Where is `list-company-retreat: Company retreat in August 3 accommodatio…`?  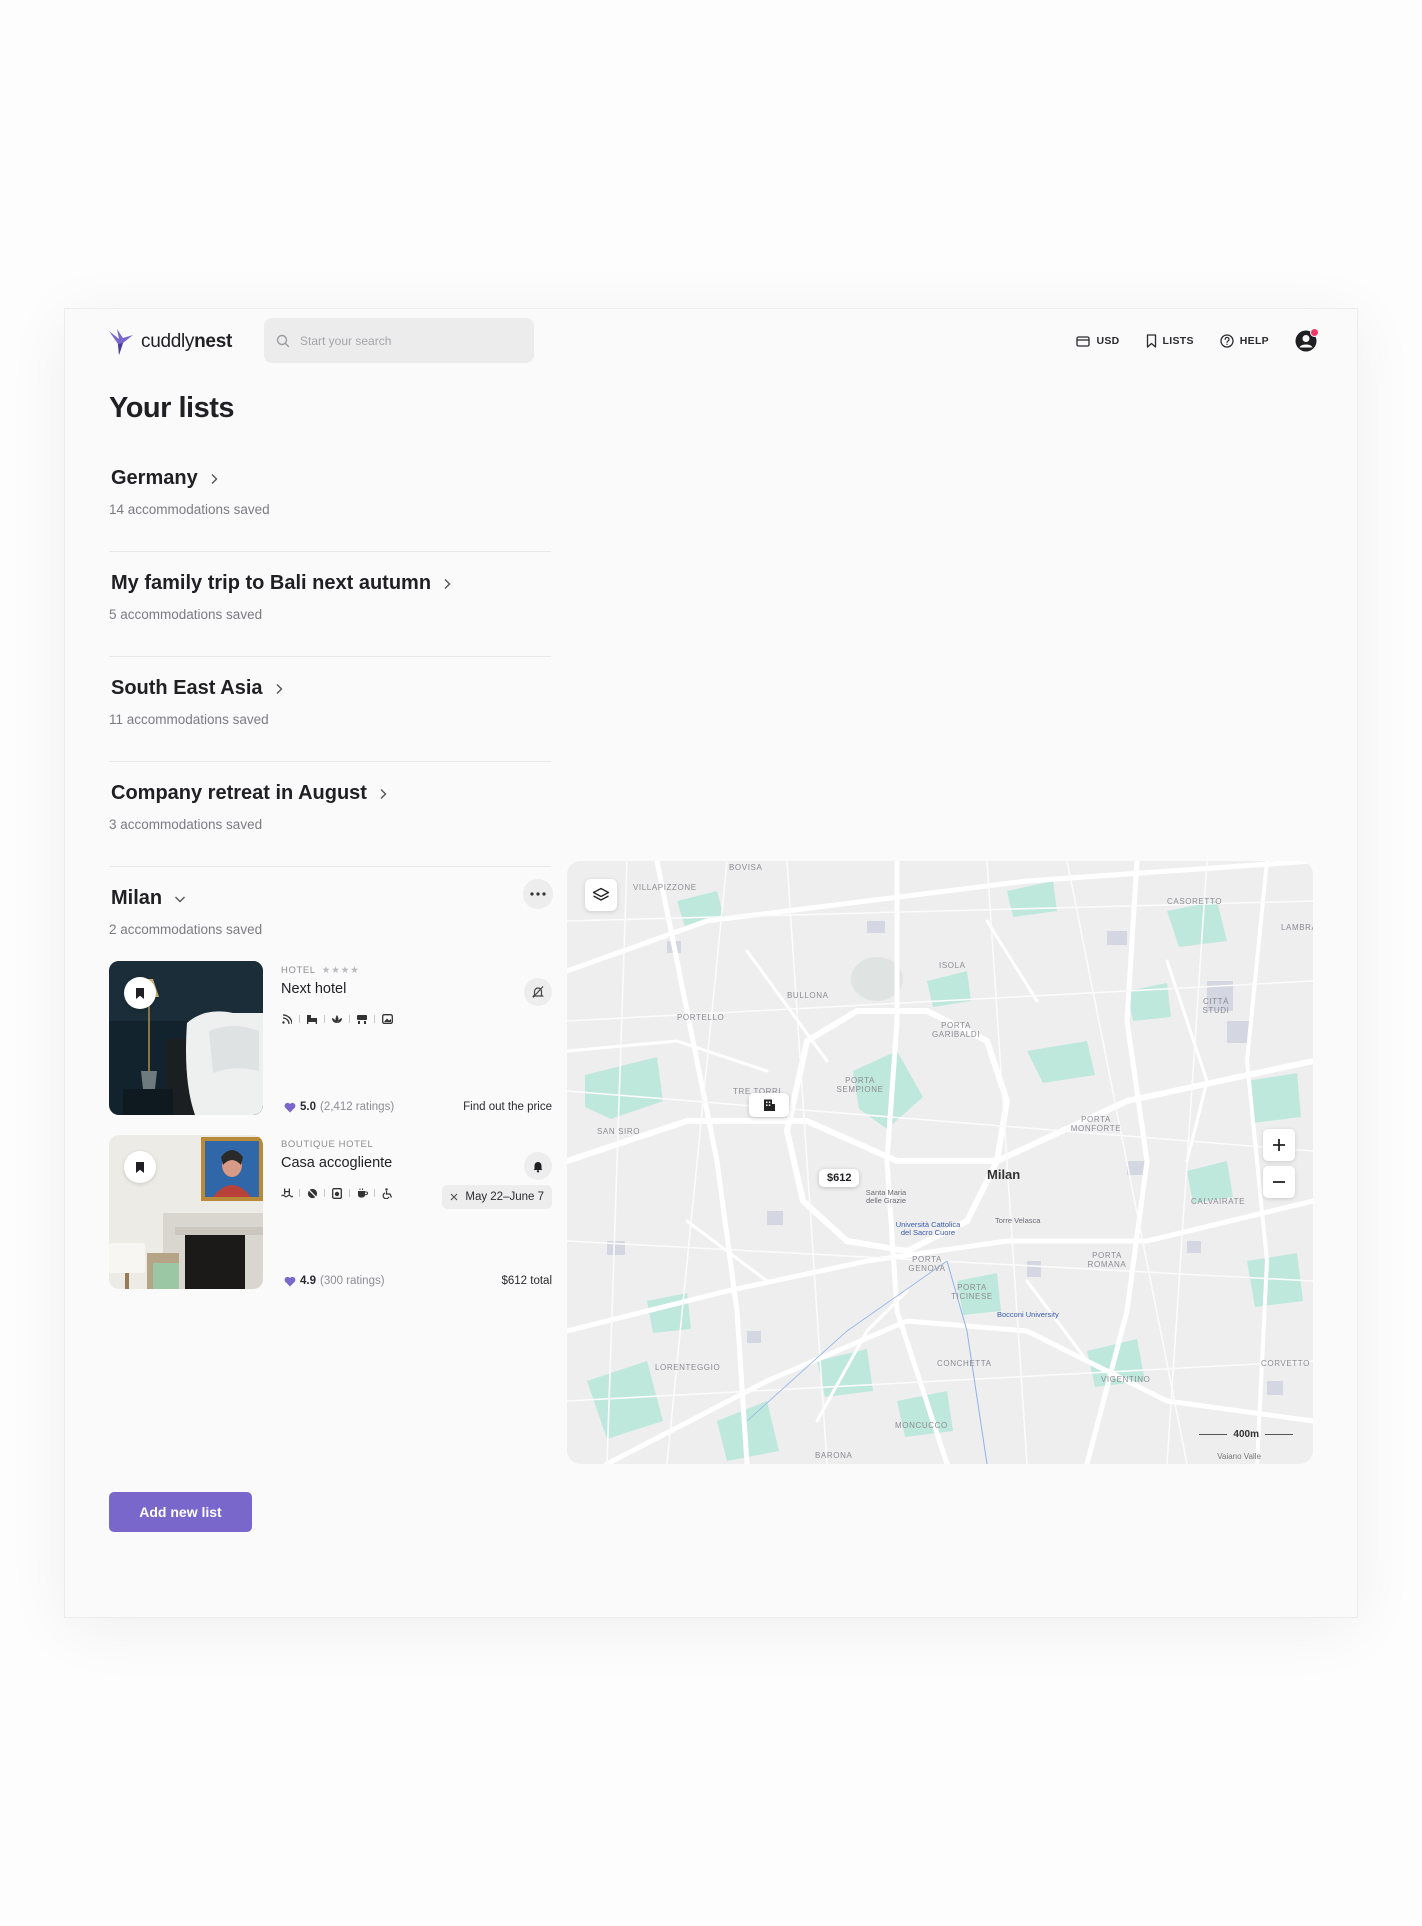 list-company-retreat: Company retreat in August 3 accommodatio… is located at coordinates (330, 824).